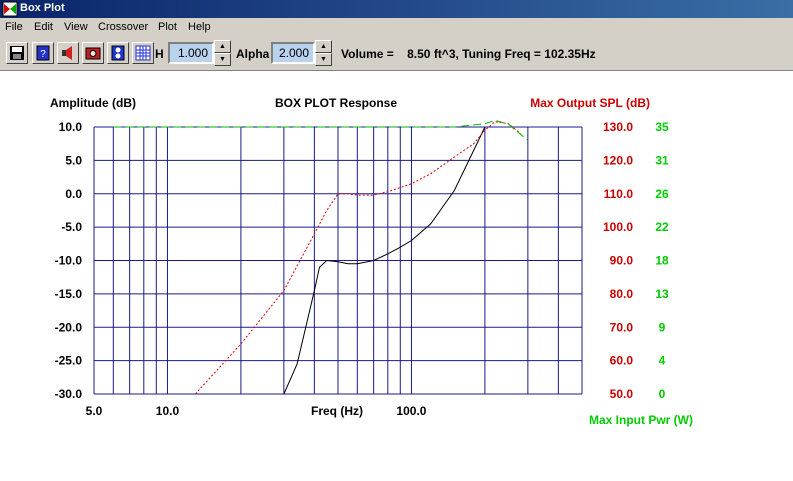 The image size is (793, 481). I want to click on y-tick-label-left: -25.0, so click(69, 361).